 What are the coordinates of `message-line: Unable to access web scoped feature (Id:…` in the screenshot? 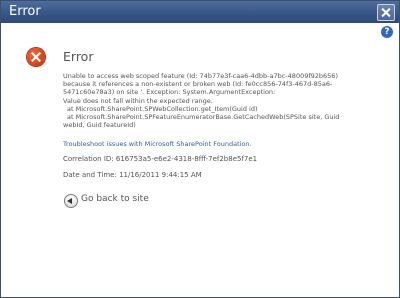 It's located at (200, 76).